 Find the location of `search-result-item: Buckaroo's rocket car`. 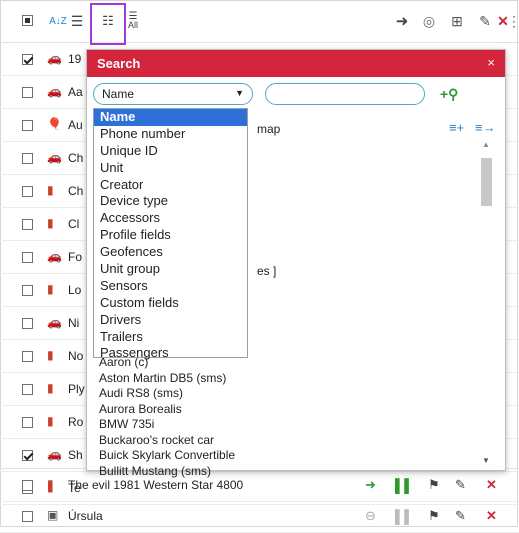

search-result-item: Buckaroo's rocket car is located at coordinates (283, 441).